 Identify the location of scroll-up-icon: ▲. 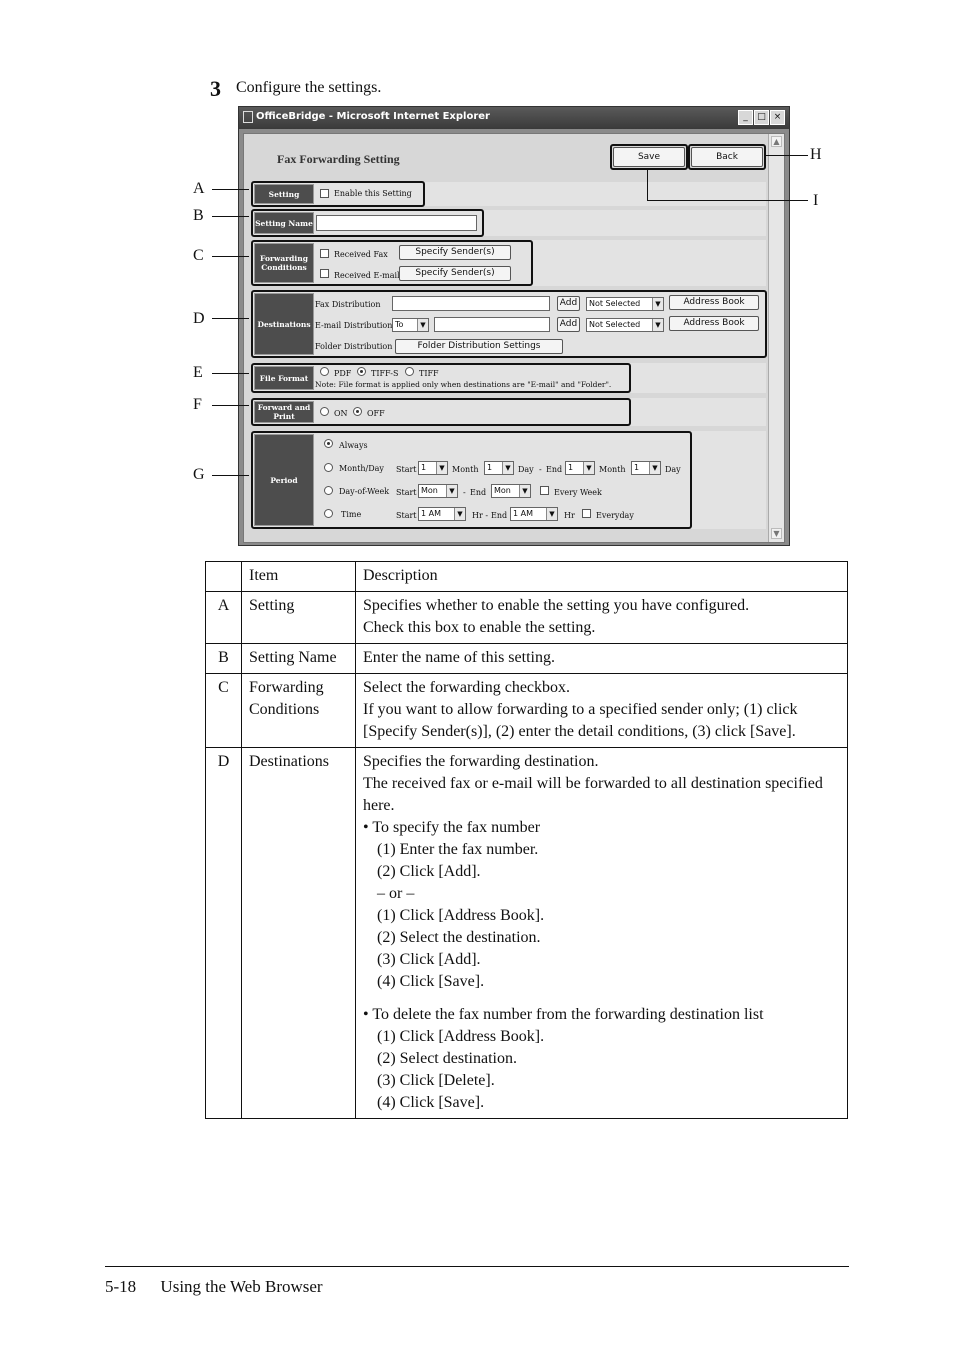
(776, 141).